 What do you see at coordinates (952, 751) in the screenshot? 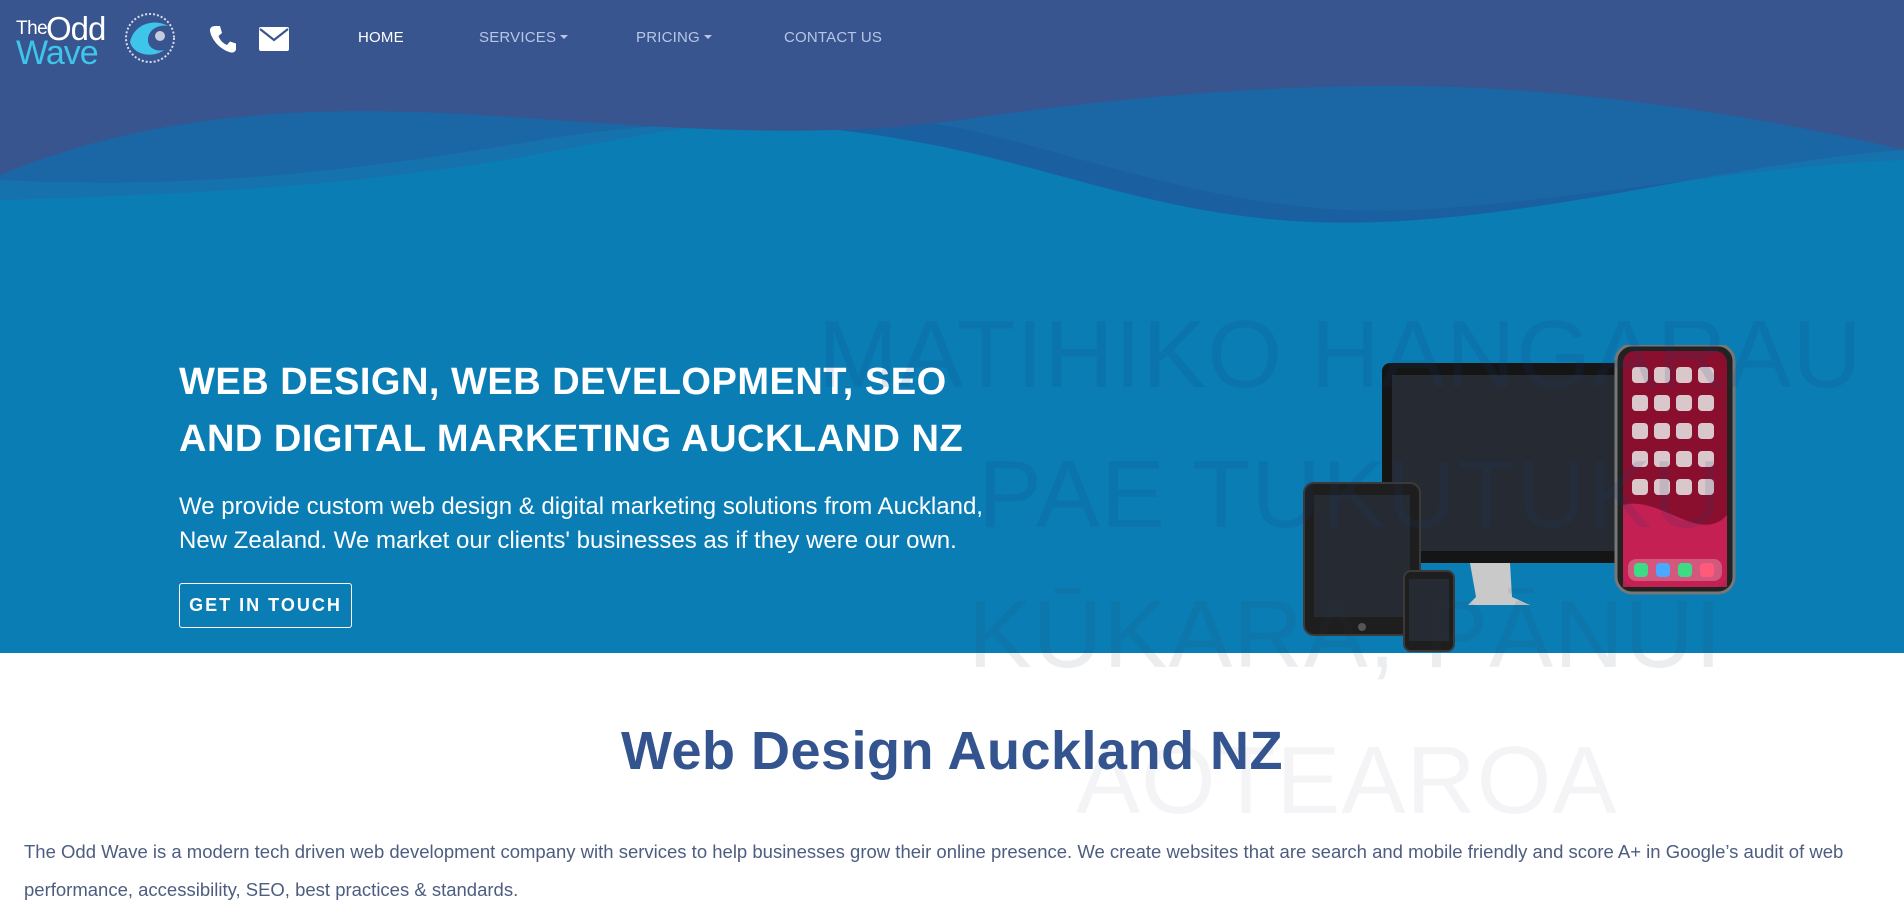
I see `section-title: Web Design Auckland NZ` at bounding box center [952, 751].